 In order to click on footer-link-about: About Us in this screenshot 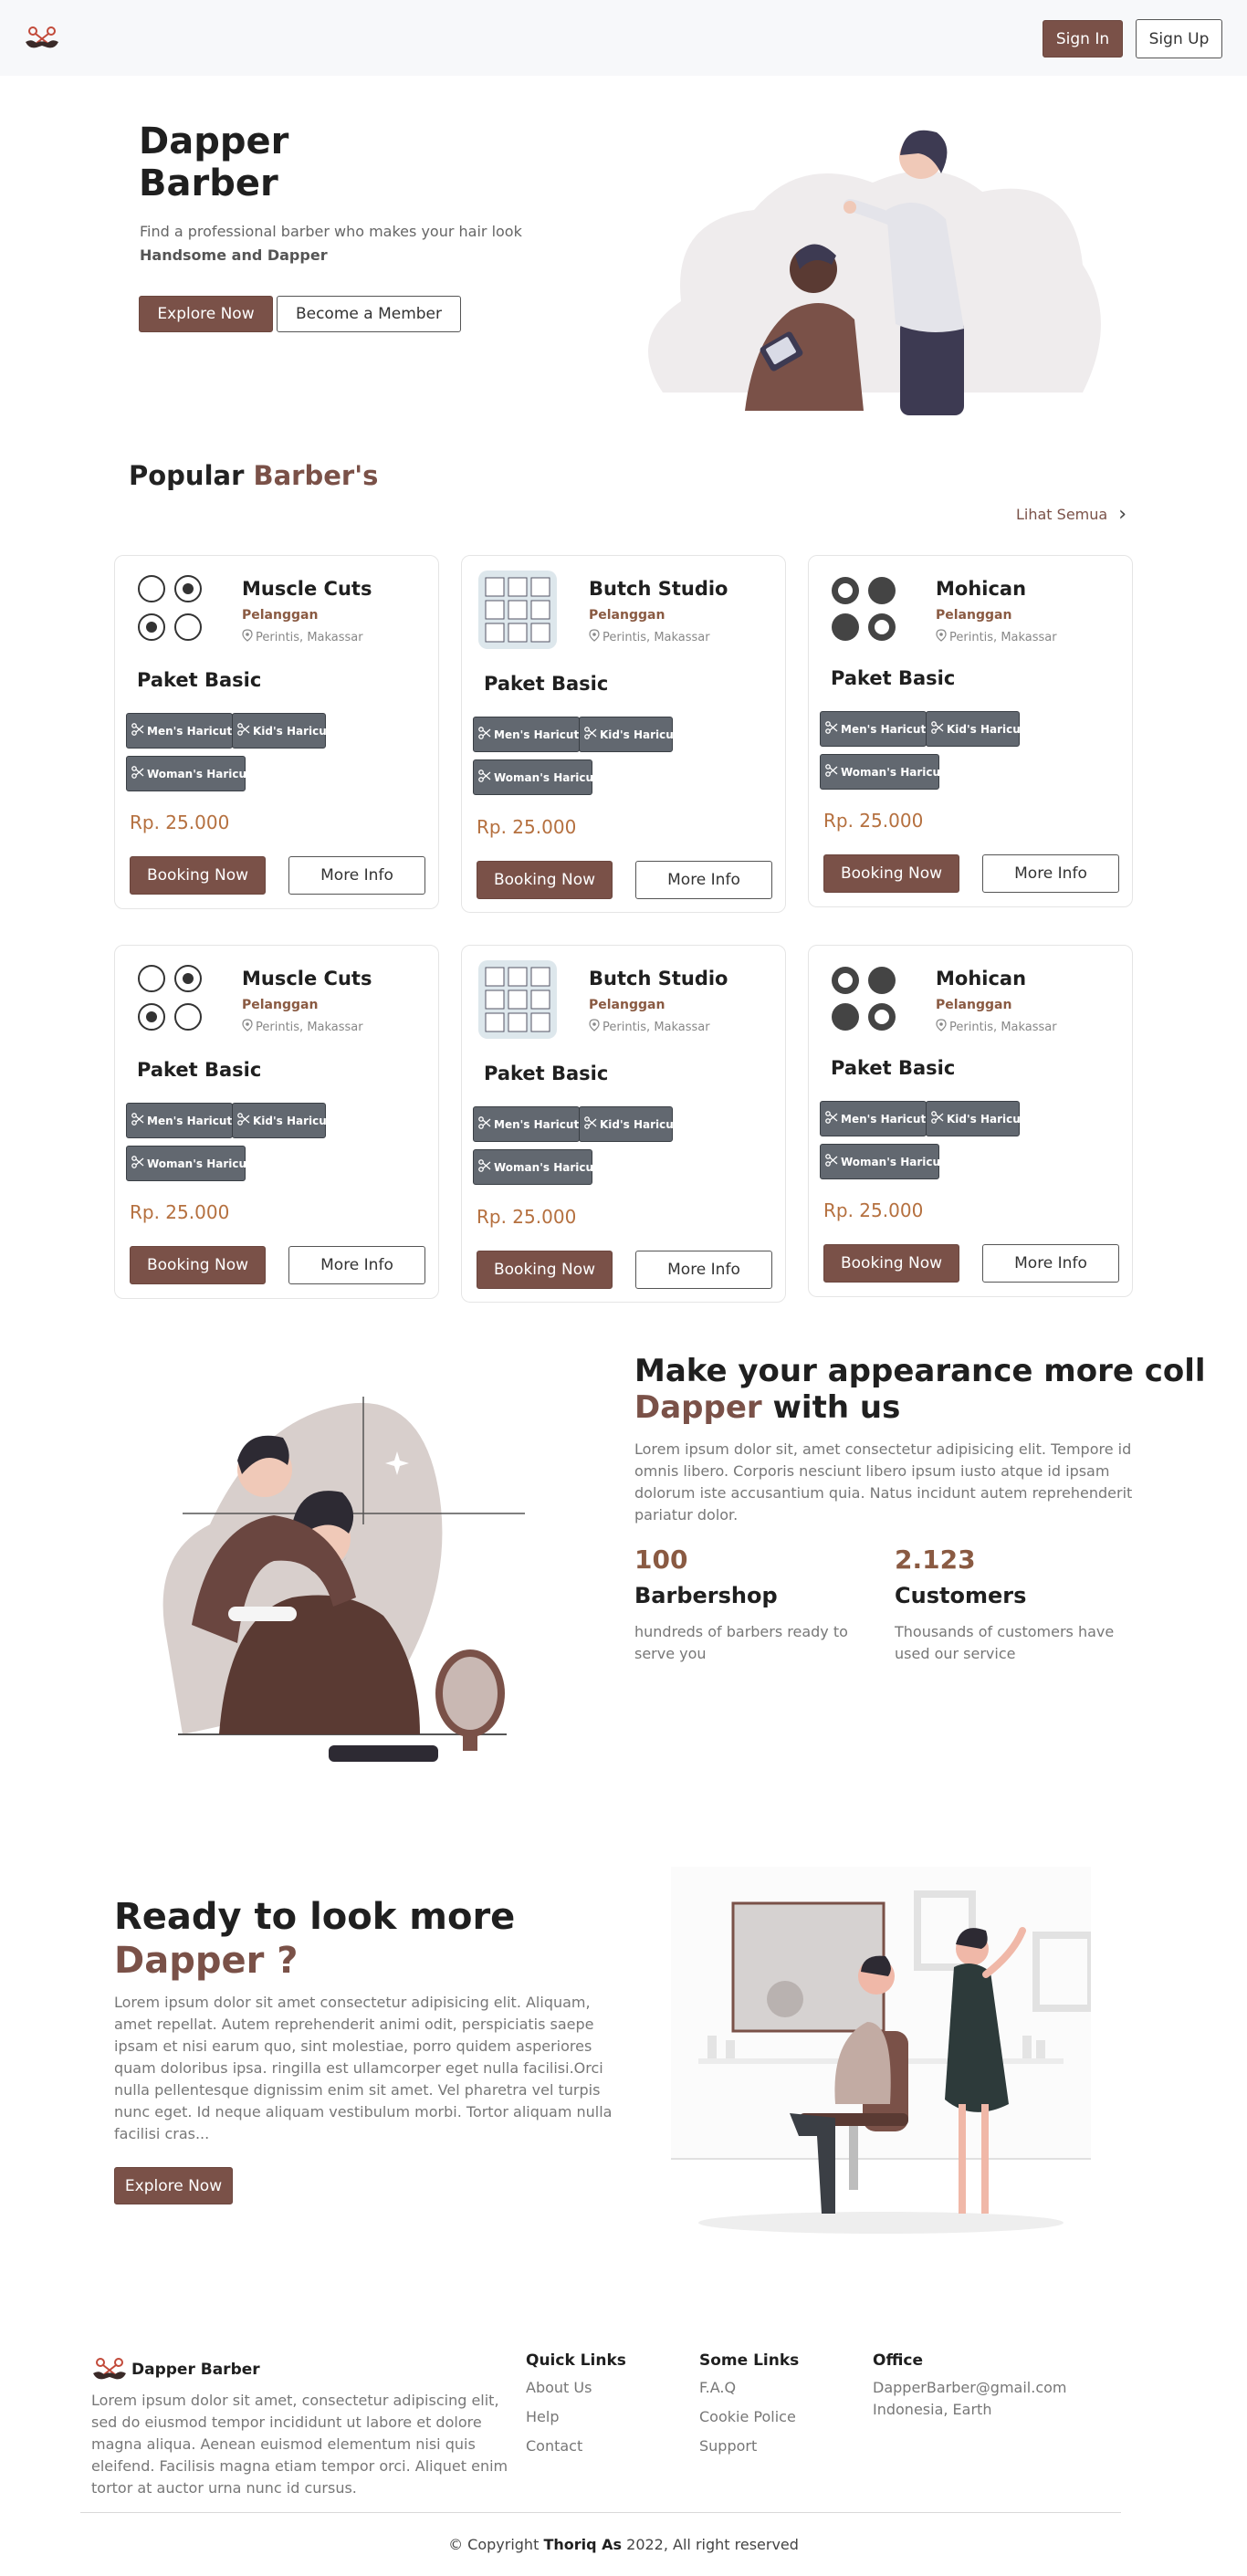, I will do `click(559, 2387)`.